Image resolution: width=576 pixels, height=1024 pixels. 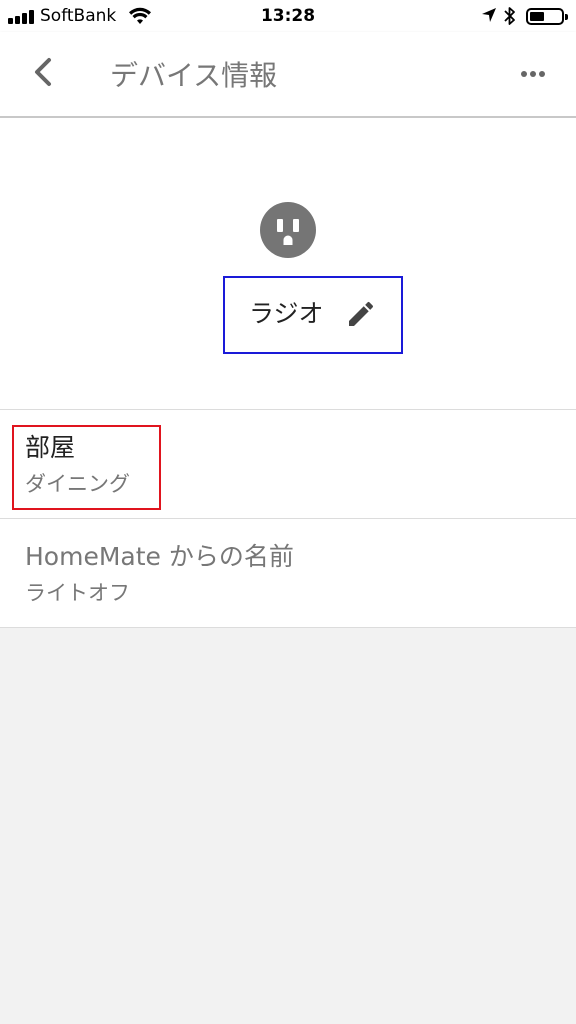 I want to click on more-horizontal-icon, so click(x=533, y=74).